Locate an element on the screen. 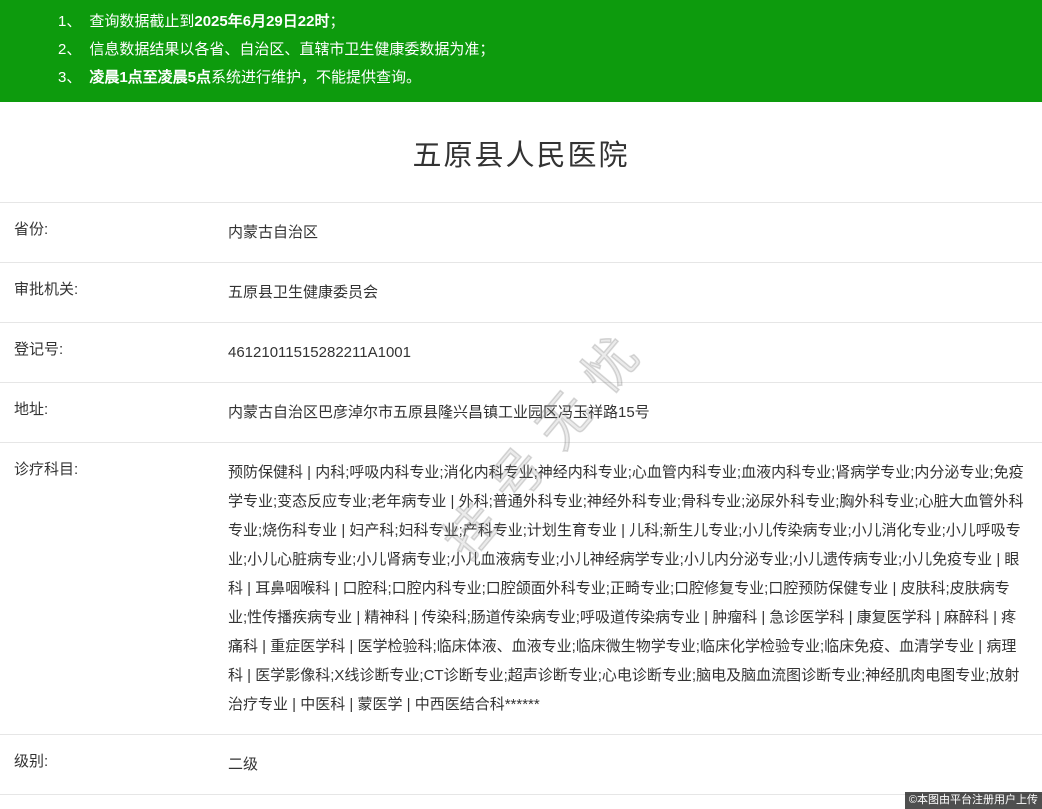  table-row: 法定代表人:张金峰 is located at coordinates (521, 801).